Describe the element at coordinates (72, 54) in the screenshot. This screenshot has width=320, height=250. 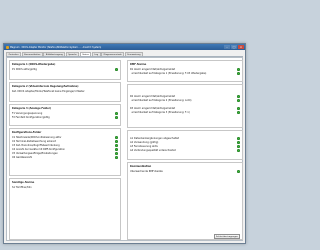
I see `tab-sprache: Sprache` at that location.